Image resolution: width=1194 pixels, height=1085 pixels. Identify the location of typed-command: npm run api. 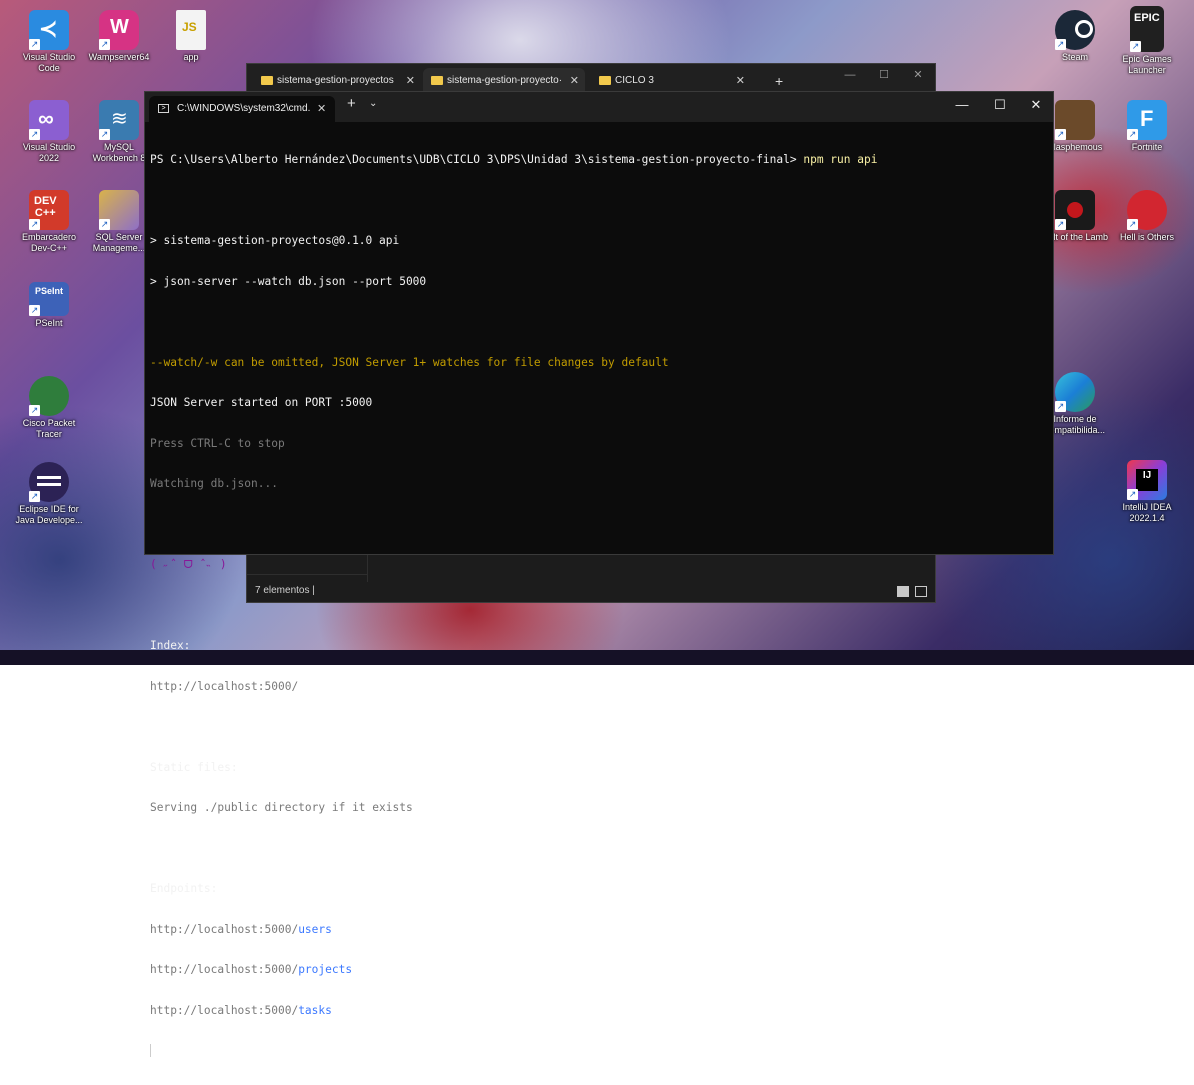
(840, 159).